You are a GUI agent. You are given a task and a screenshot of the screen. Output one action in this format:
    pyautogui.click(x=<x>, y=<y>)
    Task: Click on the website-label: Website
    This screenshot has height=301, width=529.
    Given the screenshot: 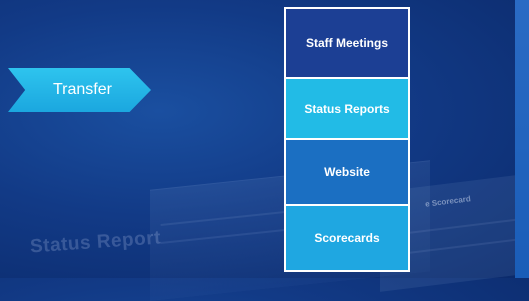 What is the action you would take?
    pyautogui.click(x=347, y=172)
    